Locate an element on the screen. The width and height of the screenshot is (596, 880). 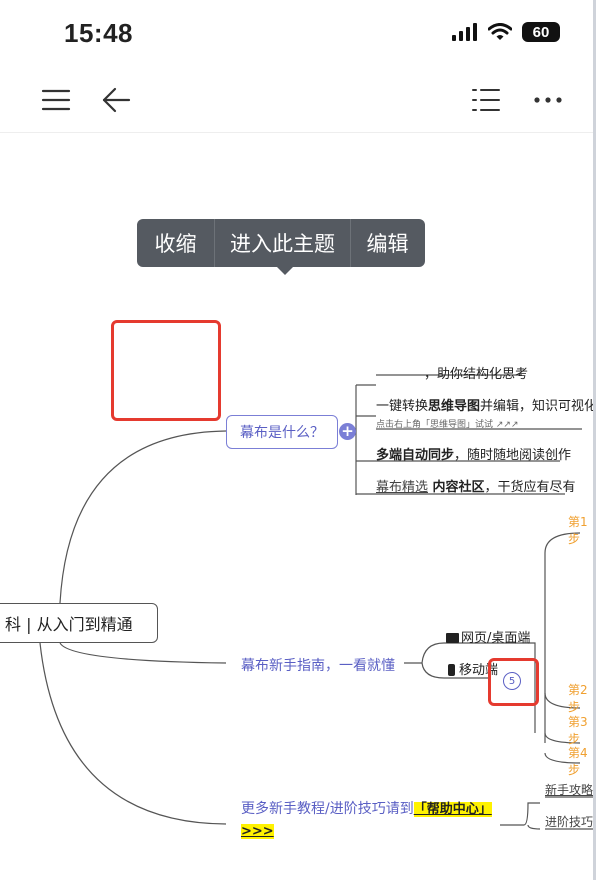
child-advanced-tips: 进阶技巧 is located at coordinates (569, 821).